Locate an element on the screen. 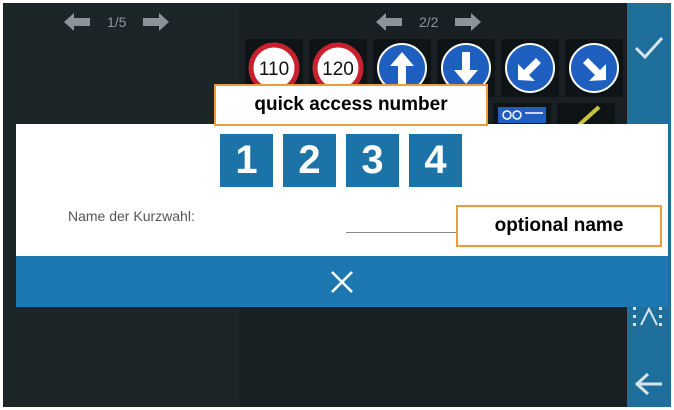 Image resolution: width=674 pixels, height=410 pixels. right-next-button is located at coordinates (468, 22).